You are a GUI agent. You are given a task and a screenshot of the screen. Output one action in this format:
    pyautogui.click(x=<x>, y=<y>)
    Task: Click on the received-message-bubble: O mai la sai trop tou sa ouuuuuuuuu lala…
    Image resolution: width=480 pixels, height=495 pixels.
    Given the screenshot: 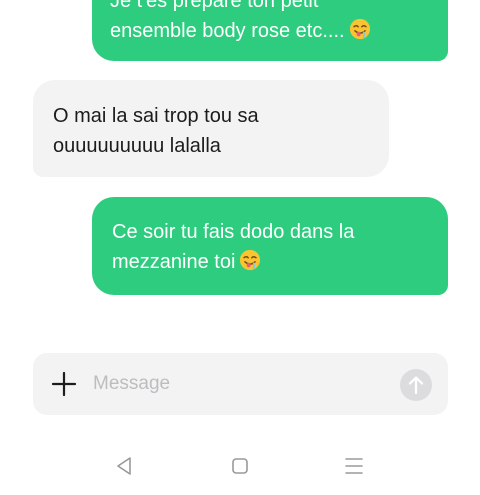 What is the action you would take?
    pyautogui.click(x=211, y=128)
    